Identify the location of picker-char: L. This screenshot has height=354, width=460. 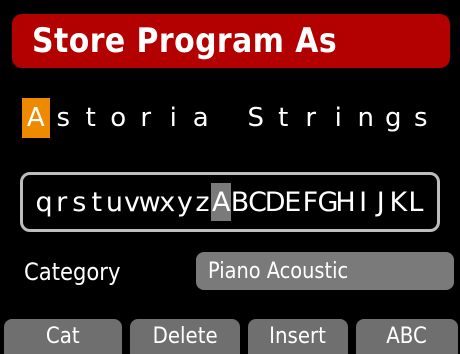
(416, 202).